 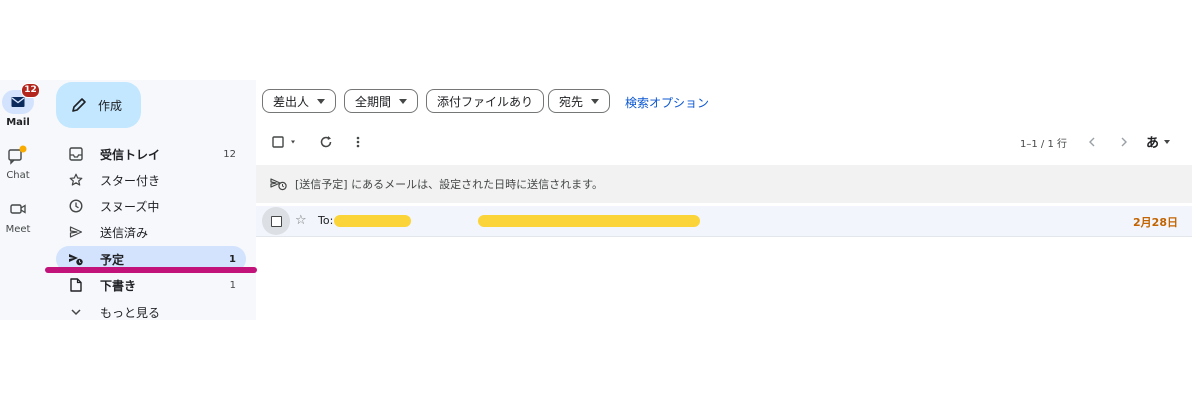 What do you see at coordinates (1043, 144) in the screenshot?
I see `pagination-text: 1–1 / 1 行` at bounding box center [1043, 144].